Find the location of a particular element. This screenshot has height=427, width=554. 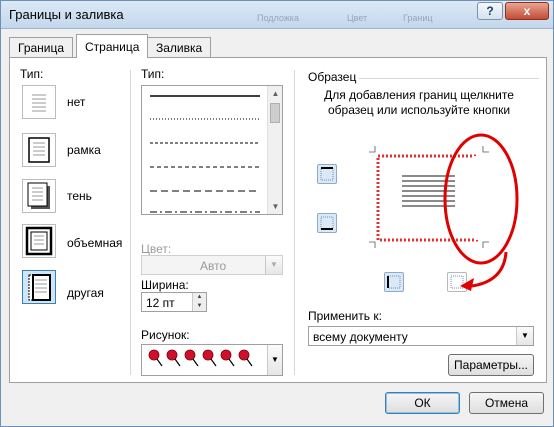

bottom-border-button is located at coordinates (327, 223).